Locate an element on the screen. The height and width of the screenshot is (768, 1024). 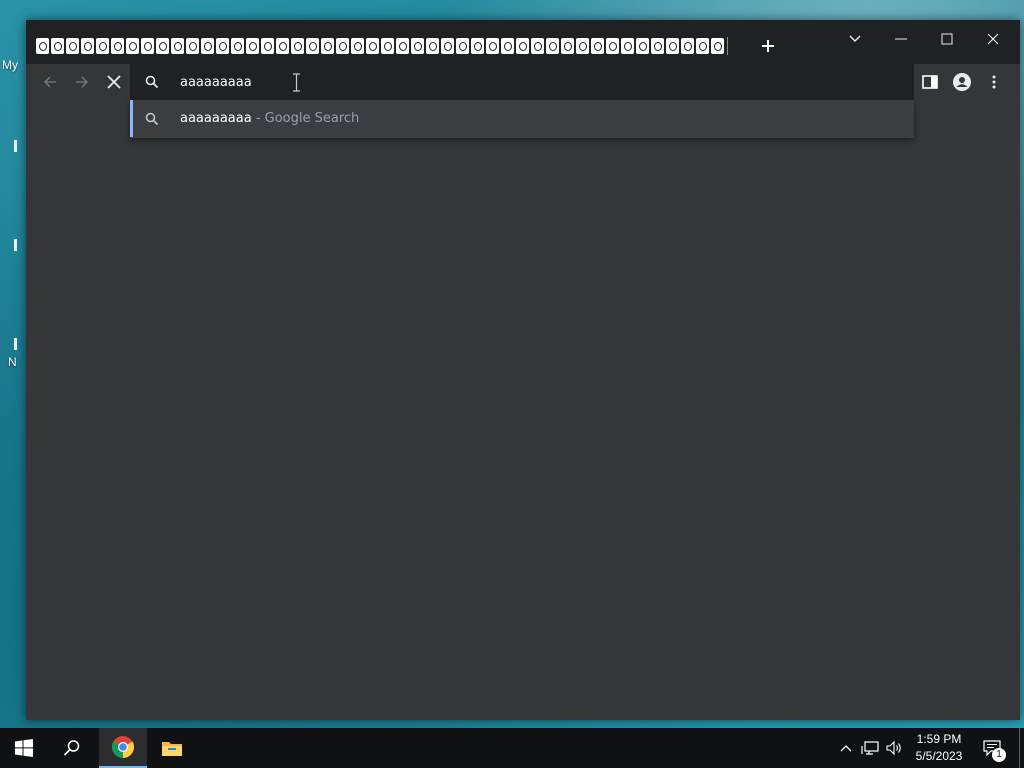
maximize-button is located at coordinates (947, 39).